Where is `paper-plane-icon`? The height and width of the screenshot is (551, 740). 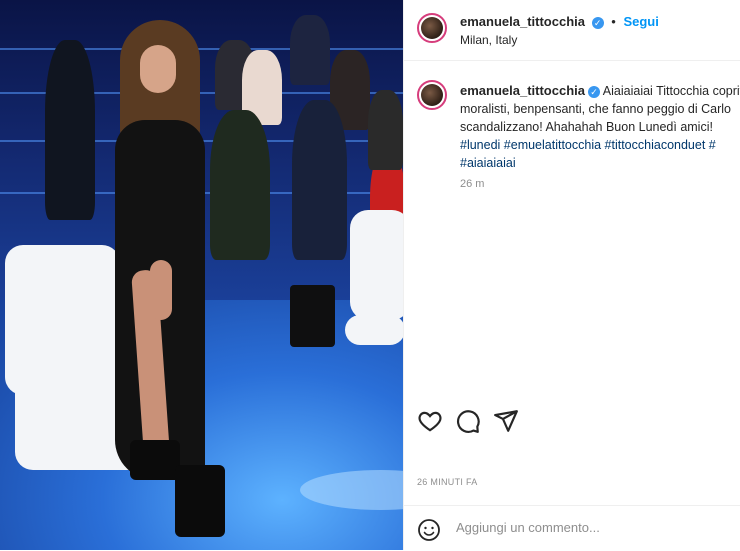 paper-plane-icon is located at coordinates (506, 421).